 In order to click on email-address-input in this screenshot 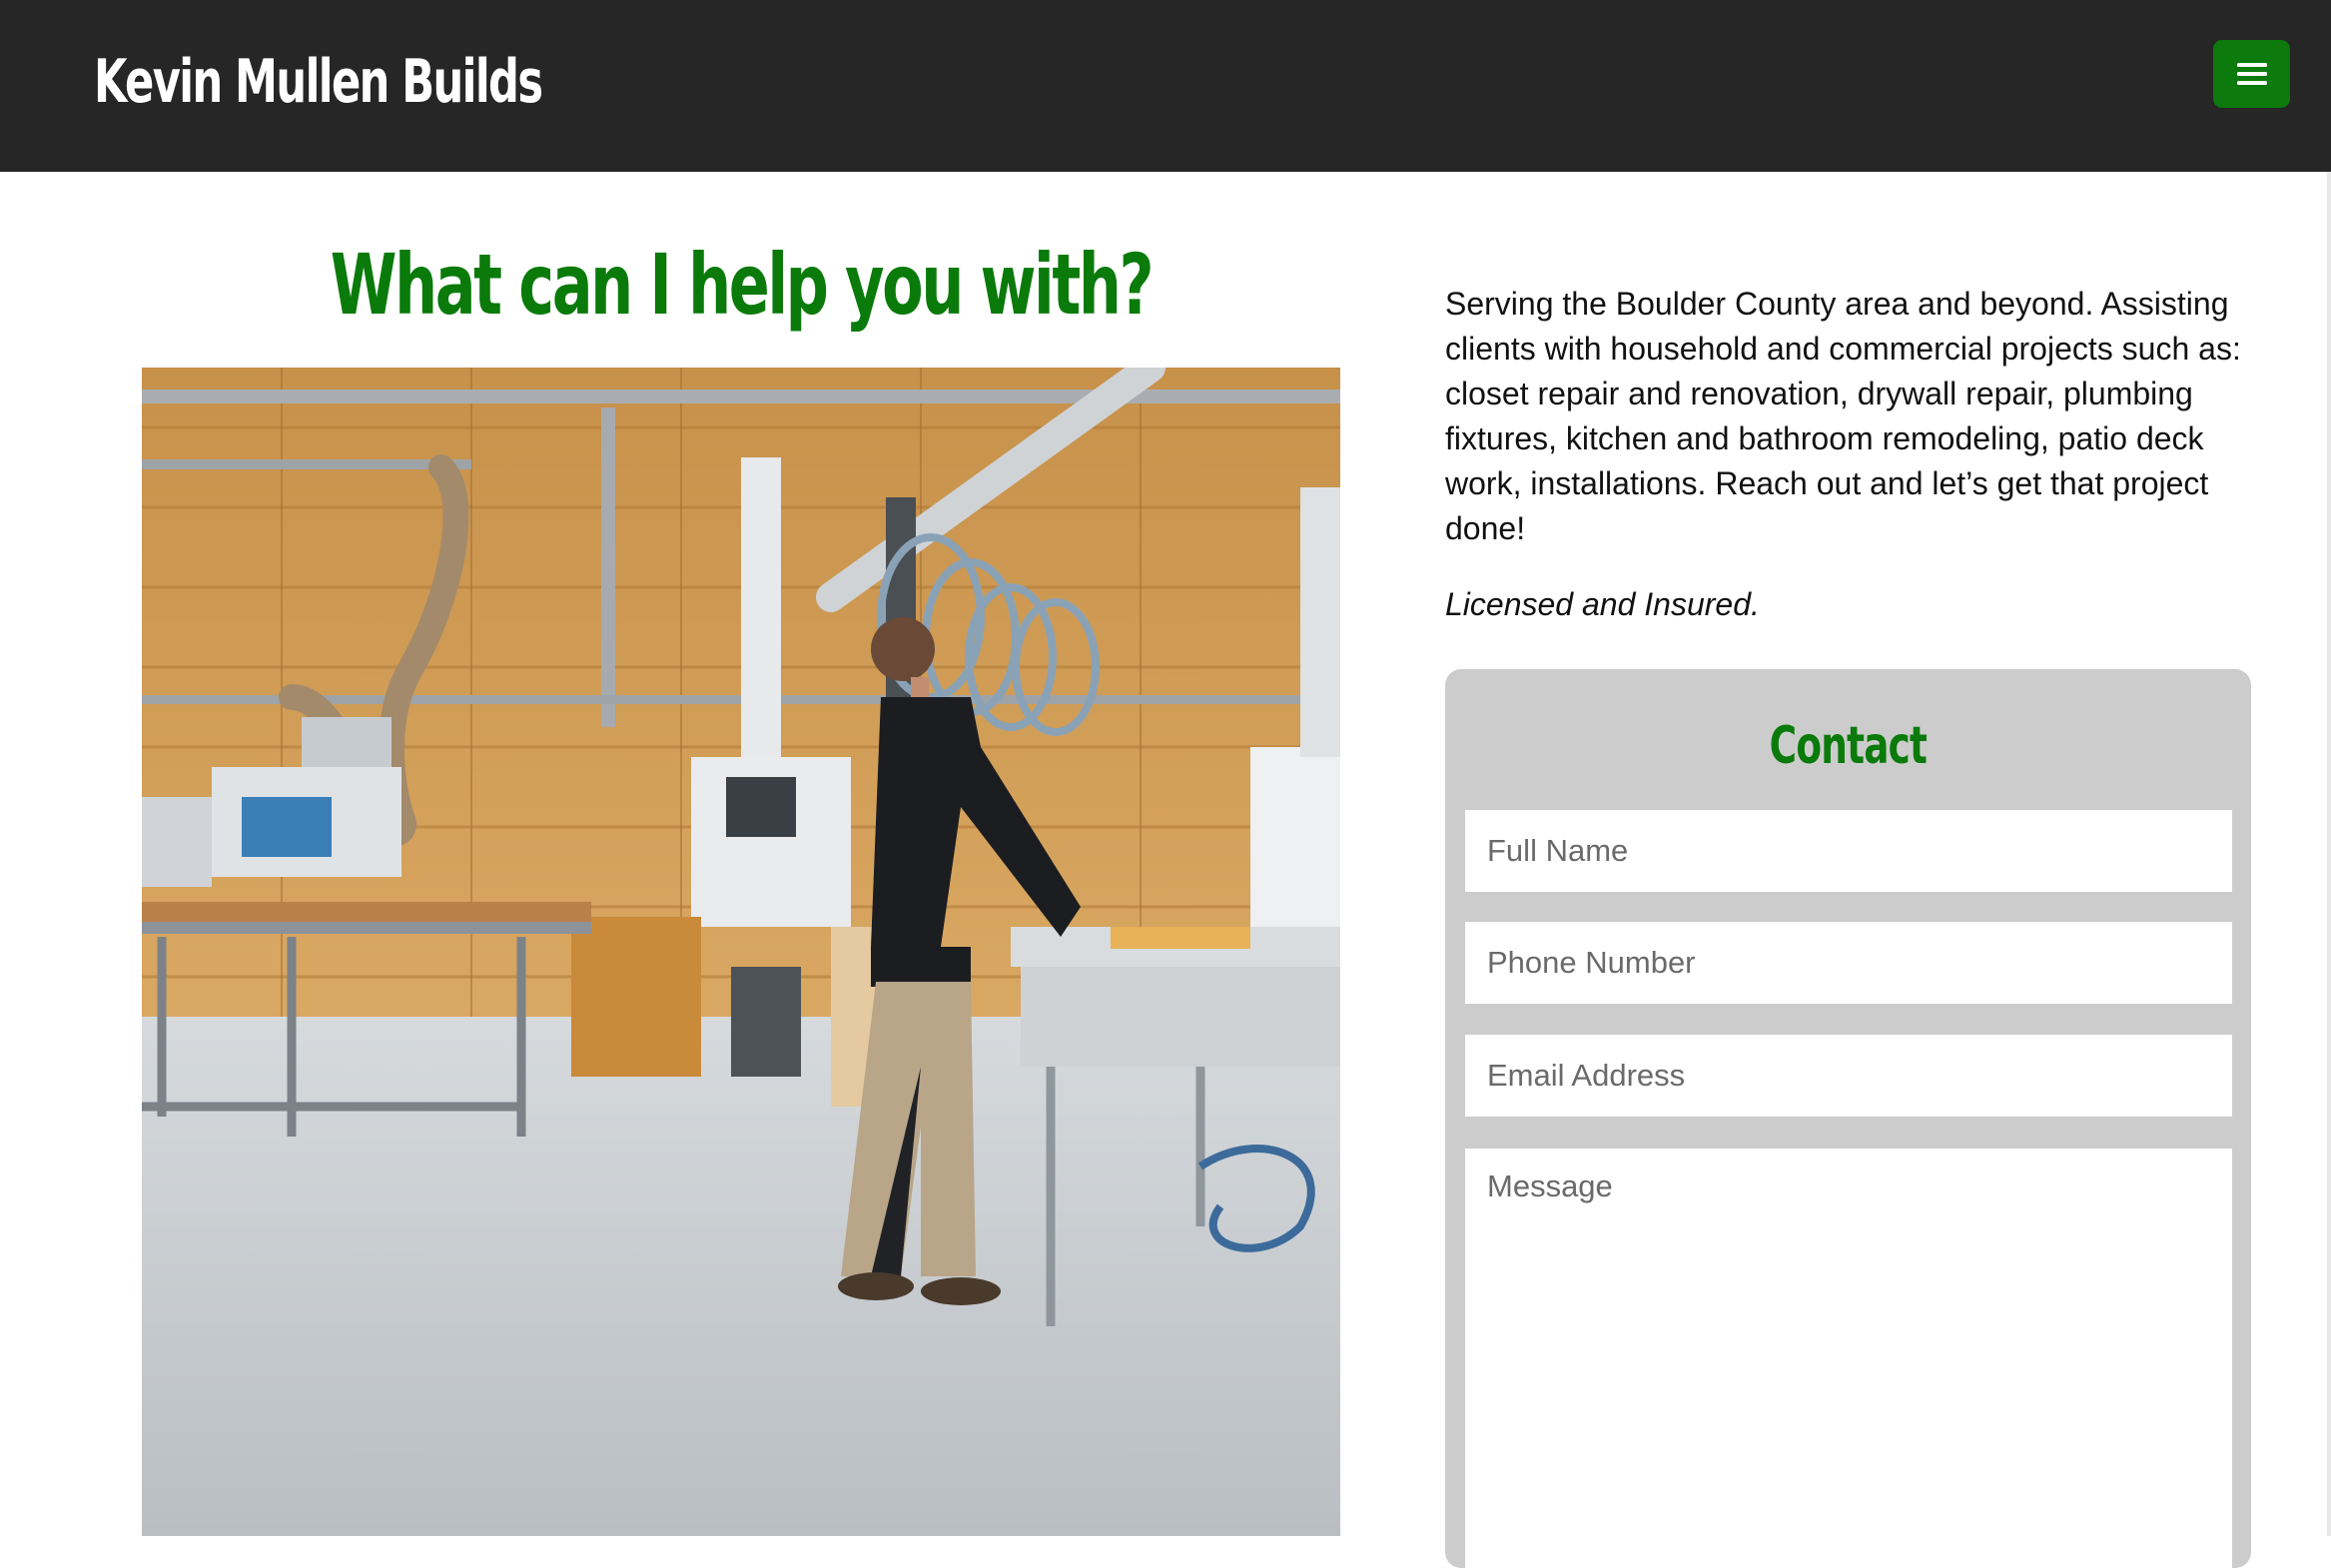, I will do `click(1848, 1076)`.